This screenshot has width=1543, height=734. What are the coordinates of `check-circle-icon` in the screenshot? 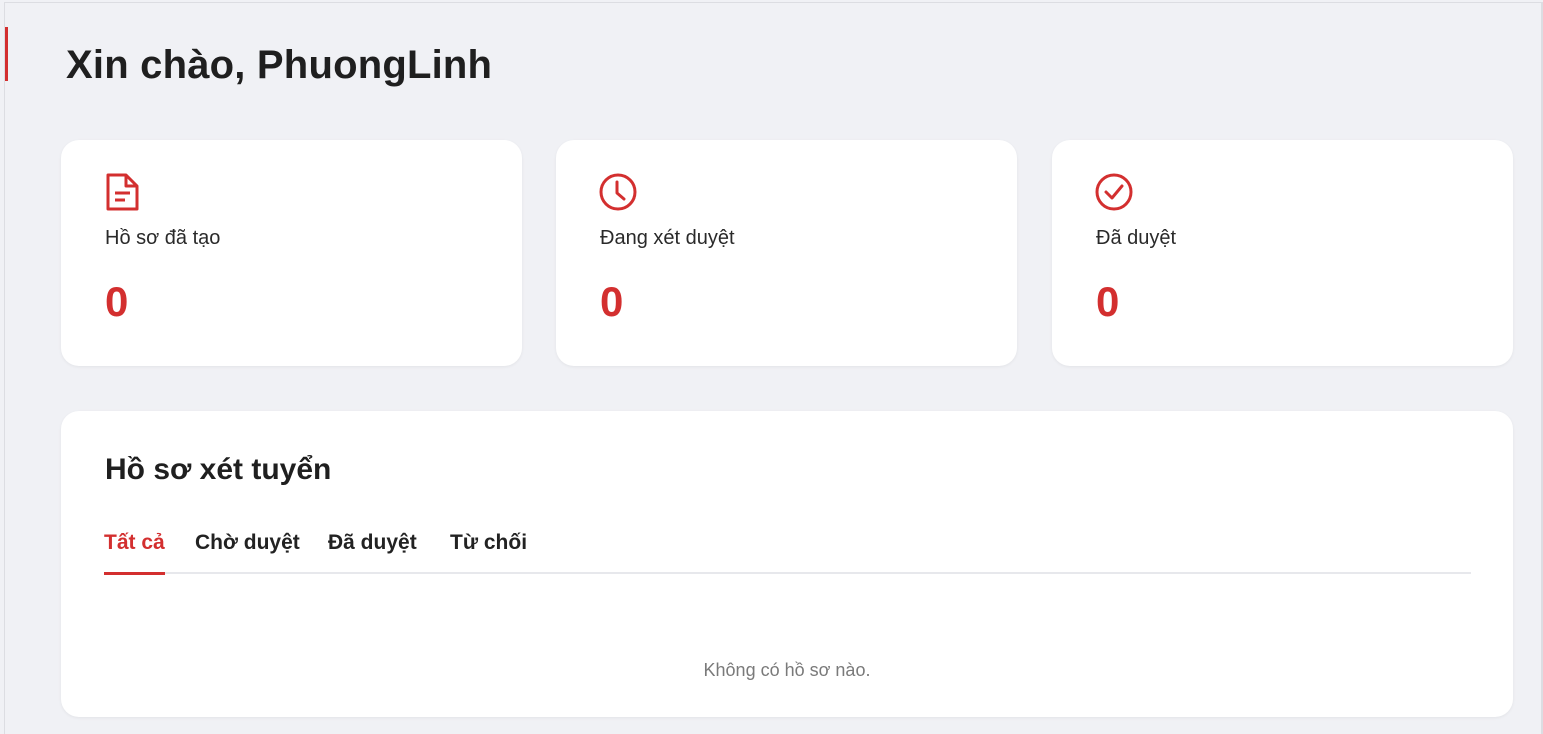 It's located at (1114, 192).